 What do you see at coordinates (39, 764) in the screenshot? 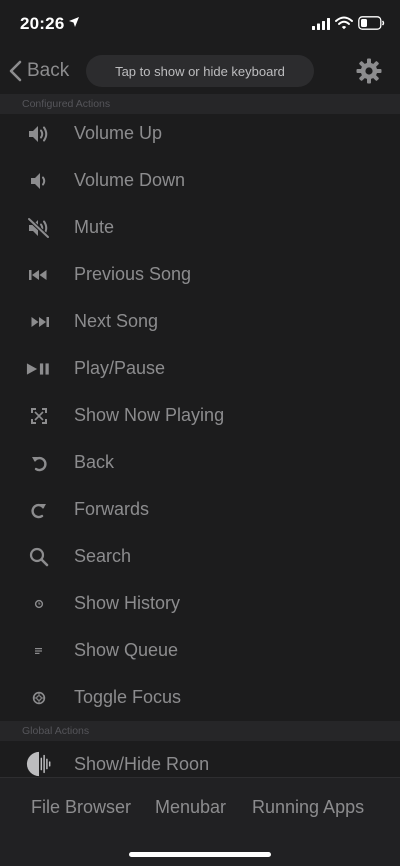
I see `roon-icon` at bounding box center [39, 764].